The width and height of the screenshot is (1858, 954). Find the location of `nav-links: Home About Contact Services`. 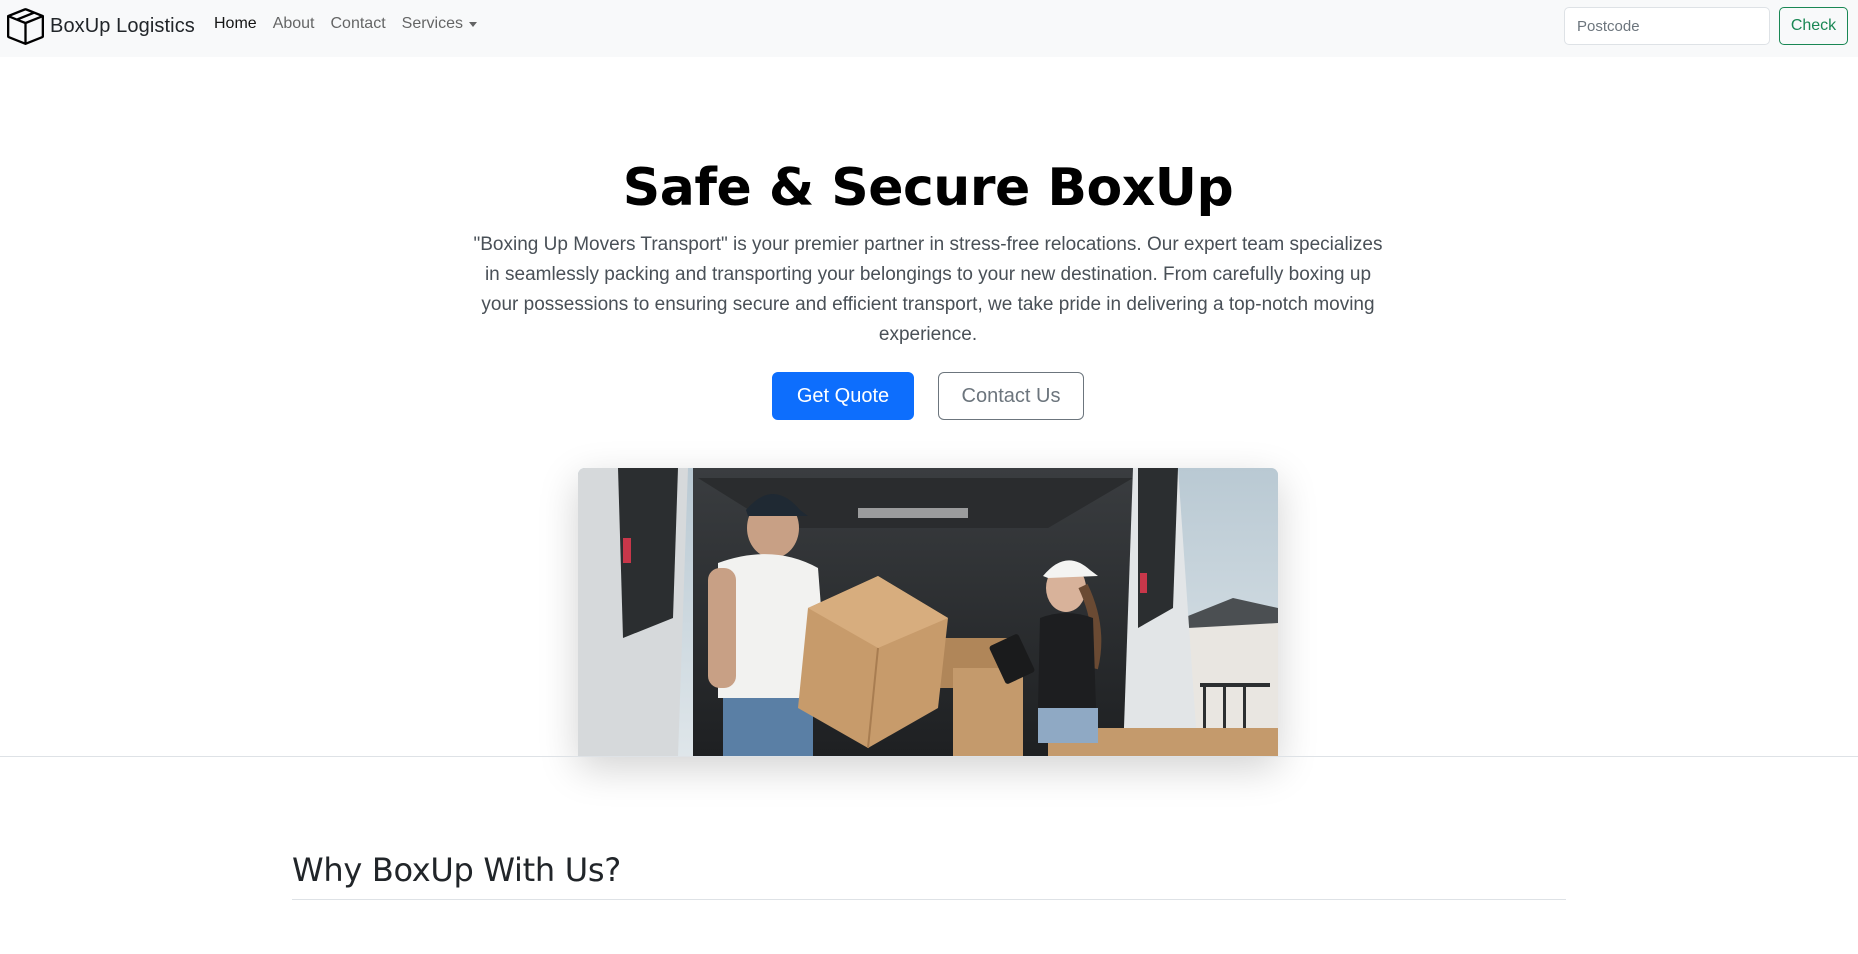

nav-links: Home About Contact Services is located at coordinates (353, 24).